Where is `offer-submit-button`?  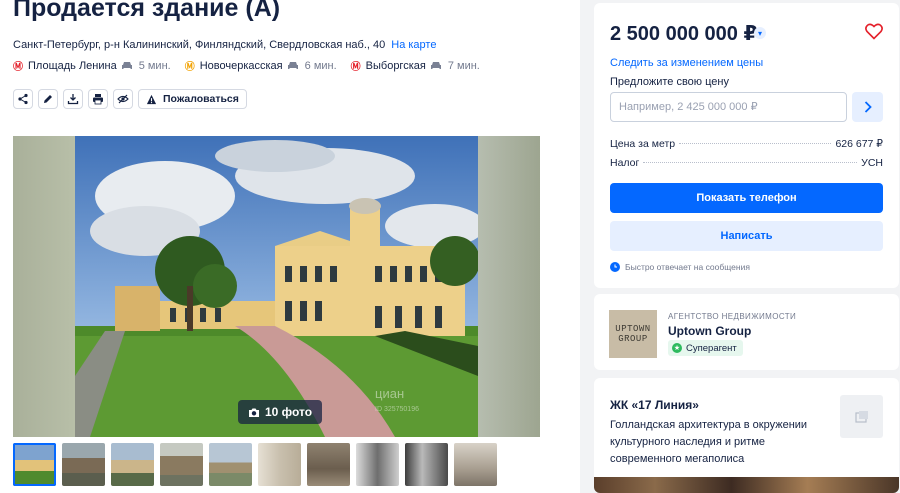
offer-submit-button is located at coordinates (867, 107).